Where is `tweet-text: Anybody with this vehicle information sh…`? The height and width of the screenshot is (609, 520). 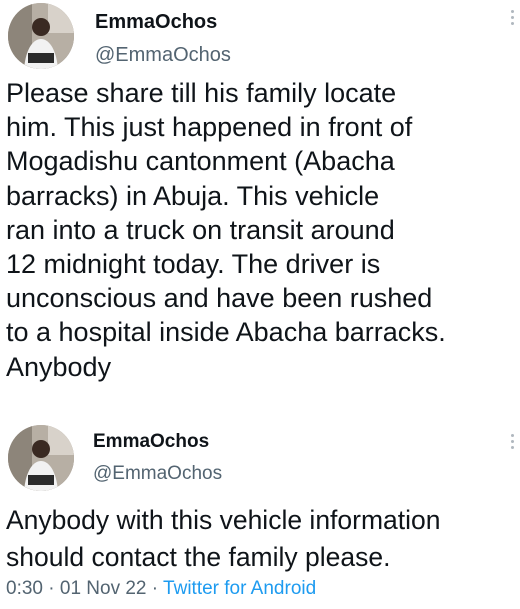 tweet-text: Anybody with this vehicle information sh… is located at coordinates (223, 538).